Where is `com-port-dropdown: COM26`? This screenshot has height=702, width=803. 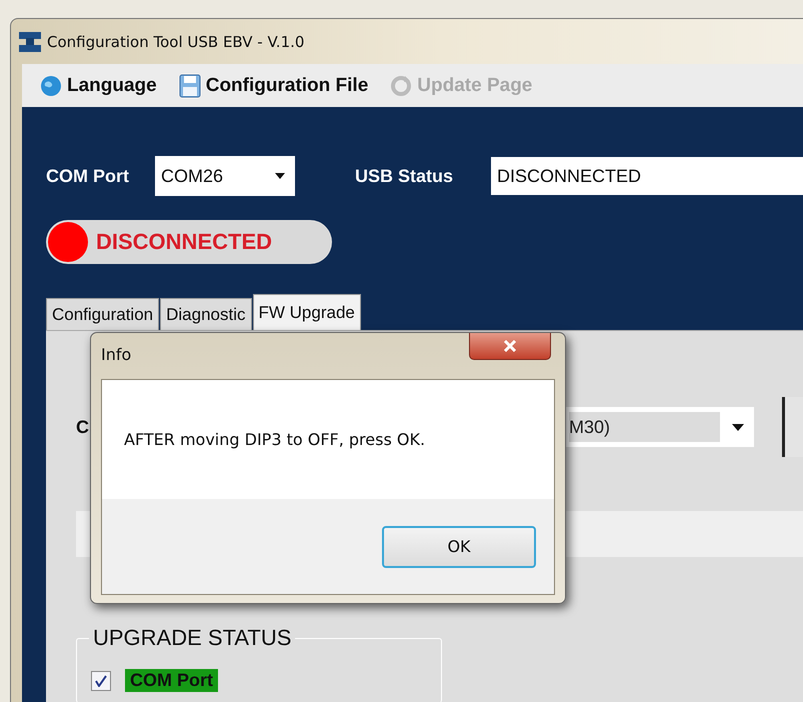
com-port-dropdown: COM26 is located at coordinates (225, 176).